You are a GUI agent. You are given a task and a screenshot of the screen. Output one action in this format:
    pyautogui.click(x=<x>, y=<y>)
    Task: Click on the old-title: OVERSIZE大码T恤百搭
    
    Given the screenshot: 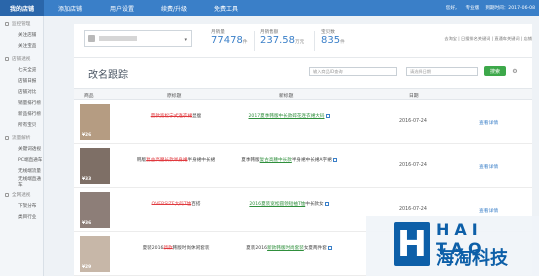 What is the action you would take?
    pyautogui.click(x=176, y=204)
    